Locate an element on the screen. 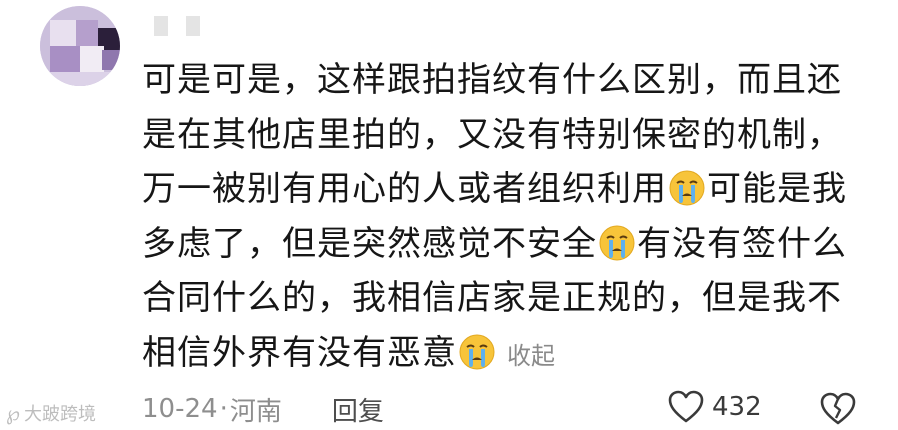  watermark-text: 大跛跨境 is located at coordinates (59, 414).